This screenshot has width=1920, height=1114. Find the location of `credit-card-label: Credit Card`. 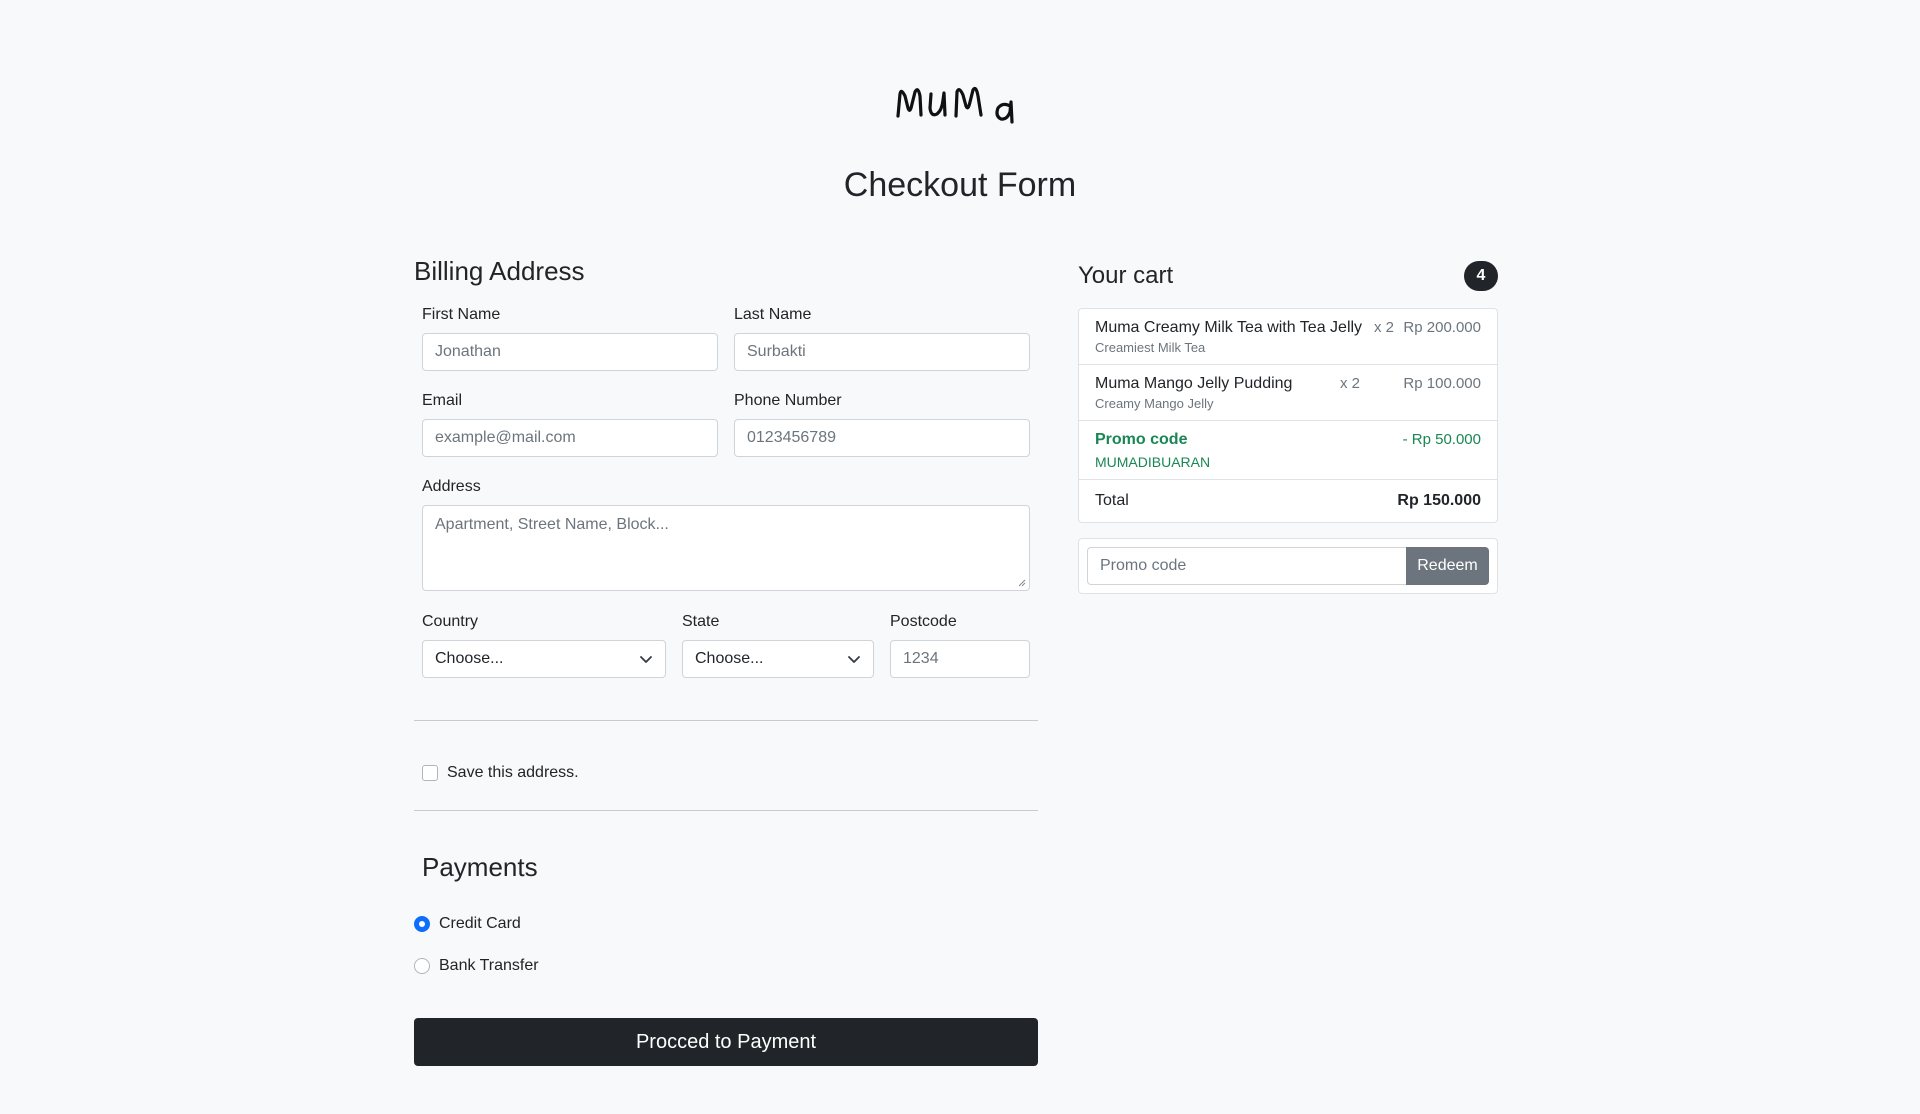

credit-card-label: Credit Card is located at coordinates (480, 923).